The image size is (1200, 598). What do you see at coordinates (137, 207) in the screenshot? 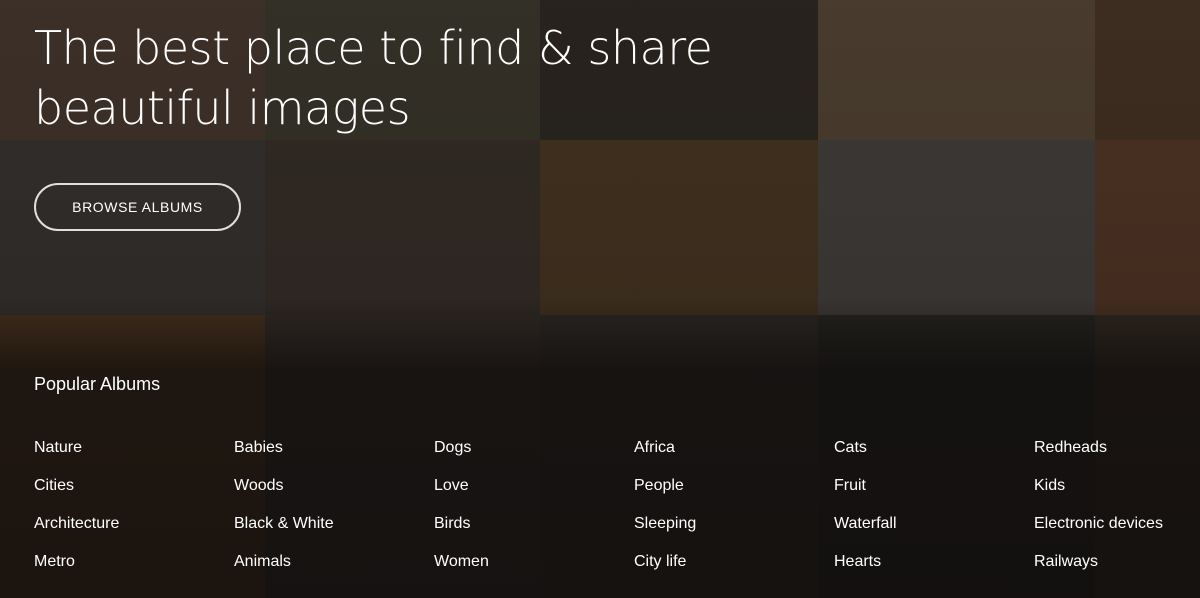
I see `browse-albums-button: BROWSE ALBUMS` at bounding box center [137, 207].